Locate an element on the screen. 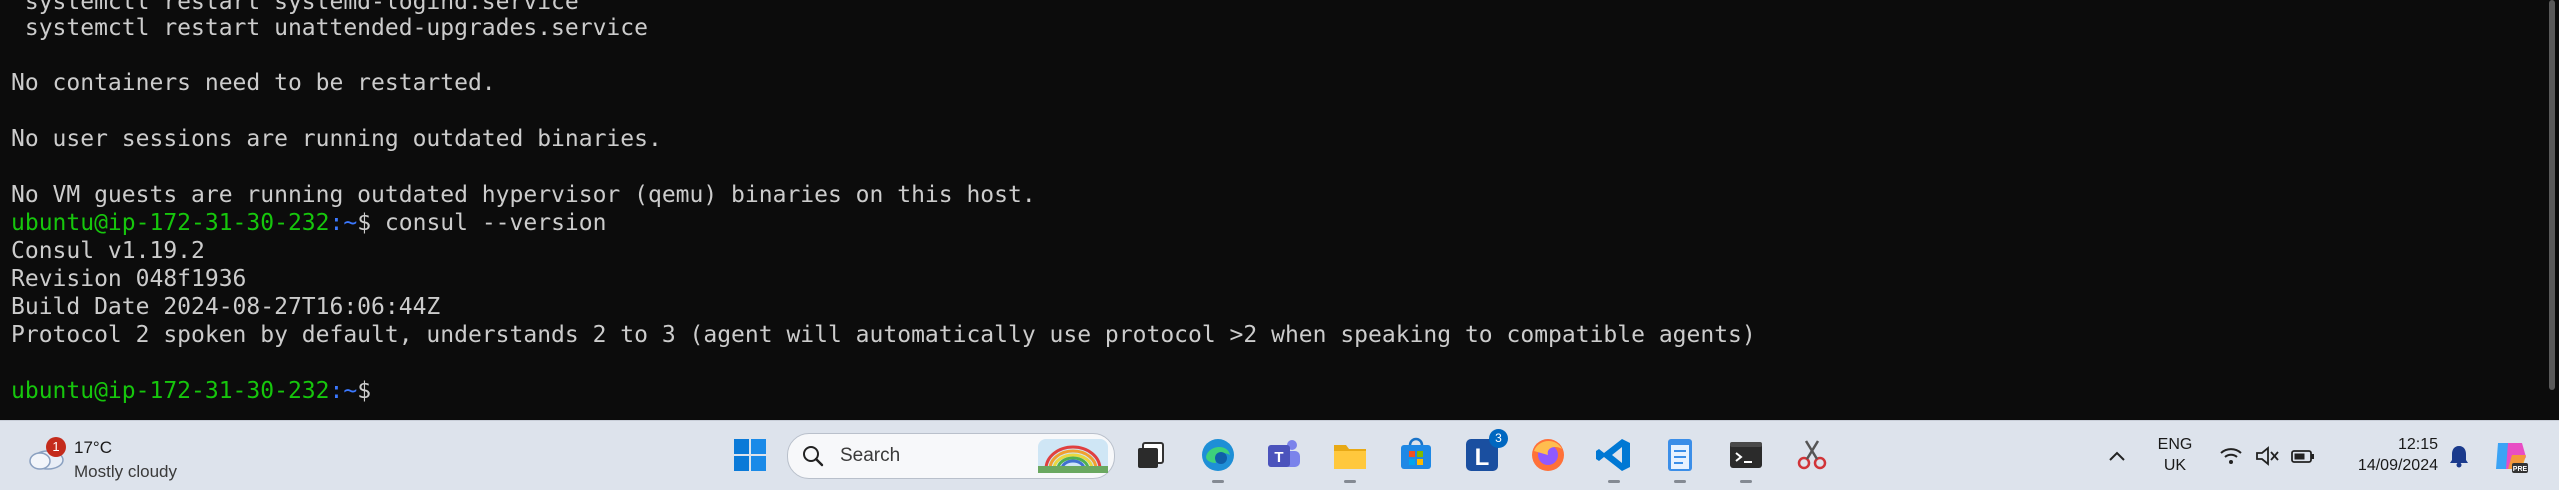  microsoft-store-icon is located at coordinates (1416, 455).